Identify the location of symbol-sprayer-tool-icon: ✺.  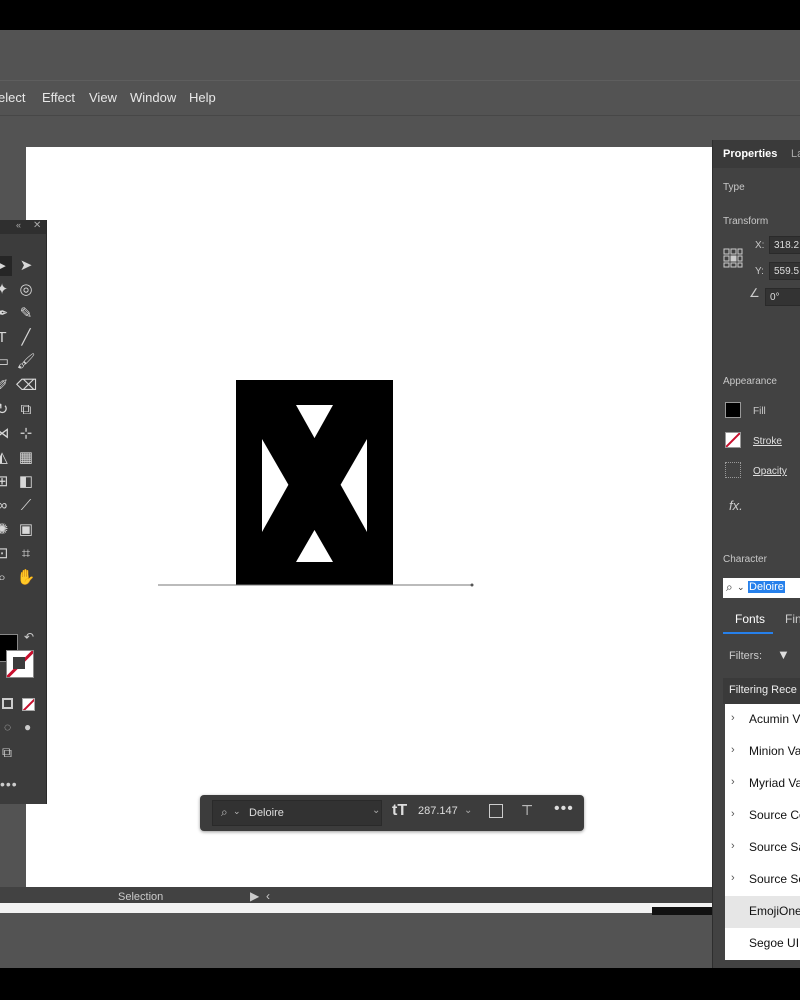
(6, 530).